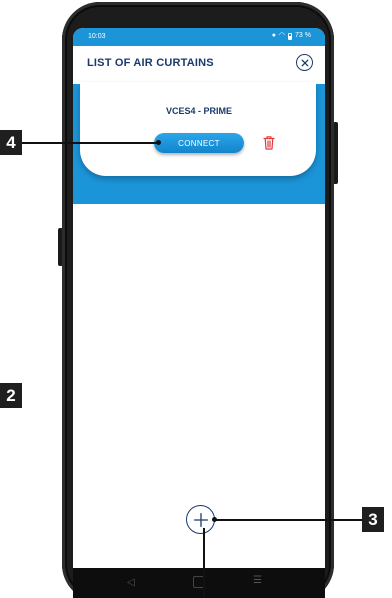  I want to click on close-icon, so click(304, 62).